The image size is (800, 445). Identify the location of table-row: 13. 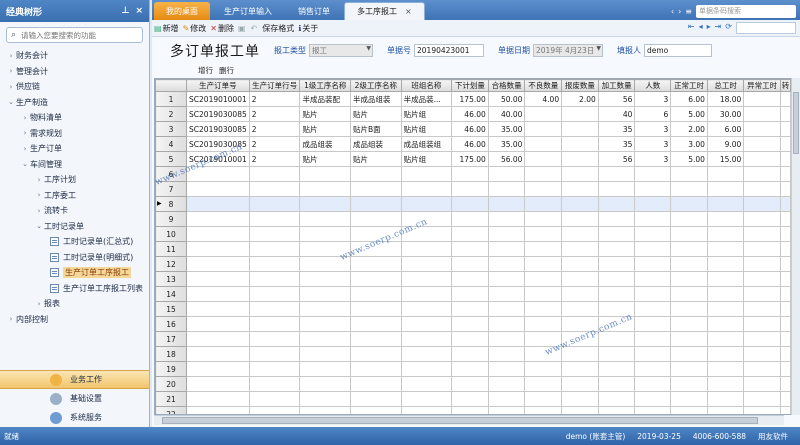
(473, 279).